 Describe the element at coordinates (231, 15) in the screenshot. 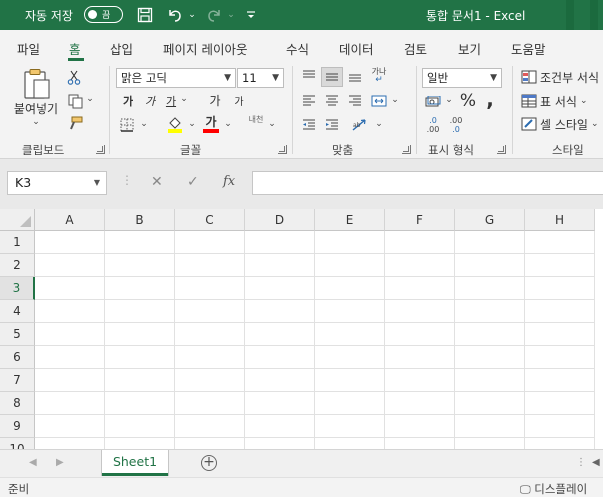

I see `redo-dropdown-icon: ⌄` at that location.